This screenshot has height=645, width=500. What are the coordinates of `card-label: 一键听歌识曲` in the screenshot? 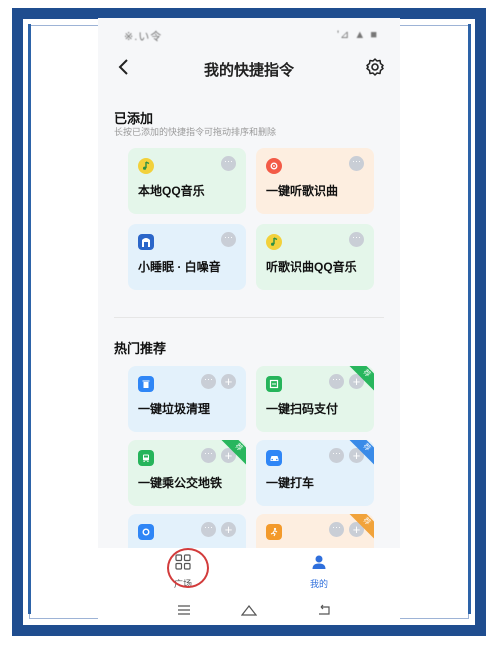 It's located at (302, 191).